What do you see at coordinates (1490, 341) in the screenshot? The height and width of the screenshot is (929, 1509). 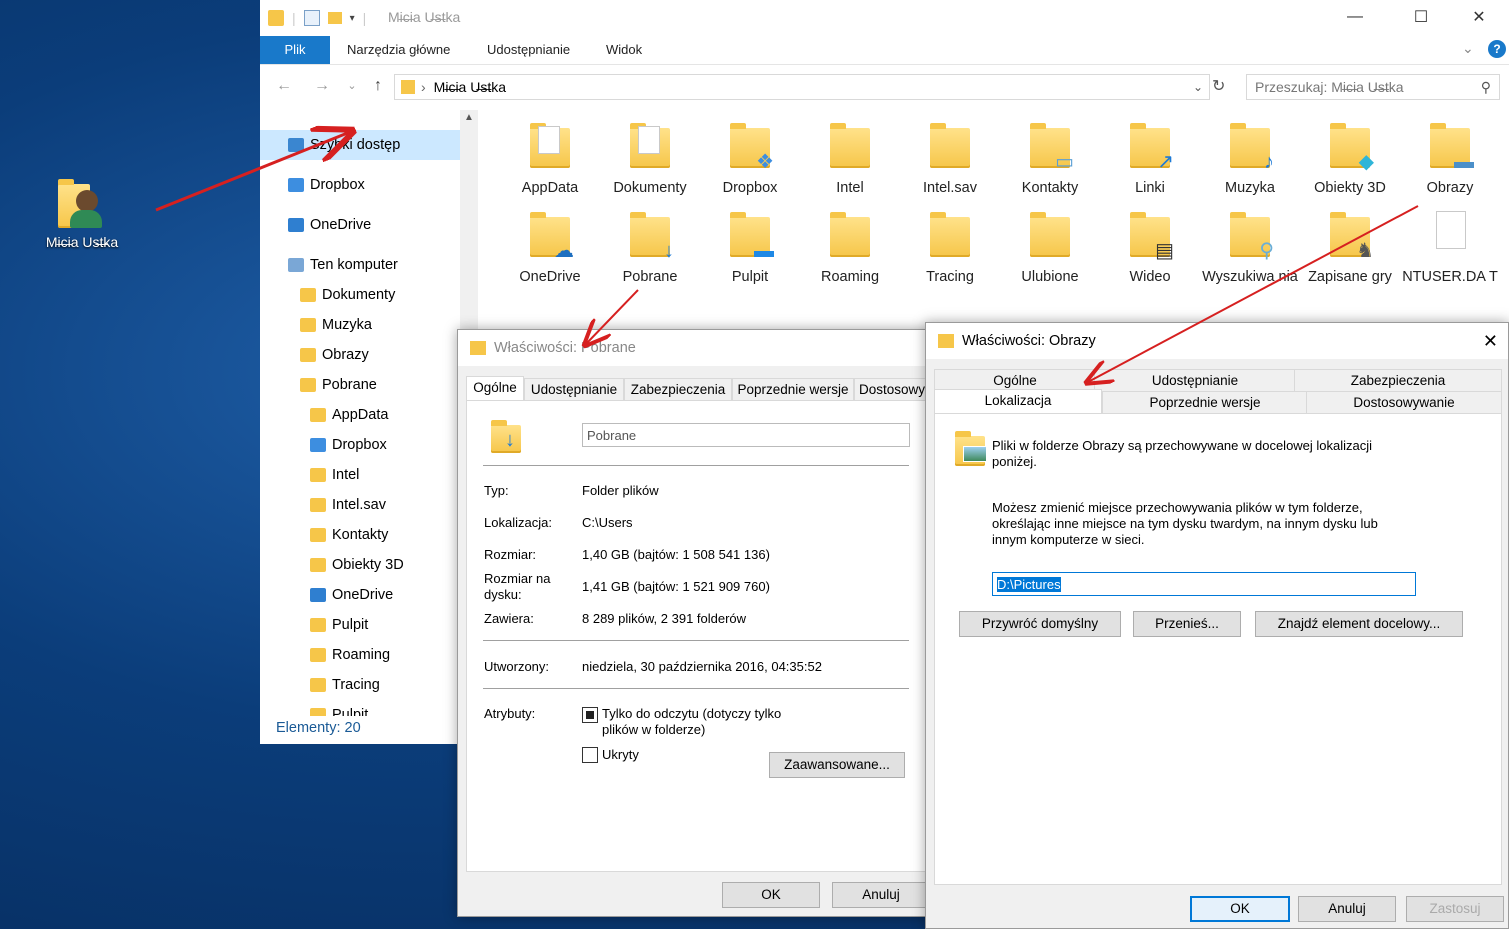 I see `close-icon: ✕` at bounding box center [1490, 341].